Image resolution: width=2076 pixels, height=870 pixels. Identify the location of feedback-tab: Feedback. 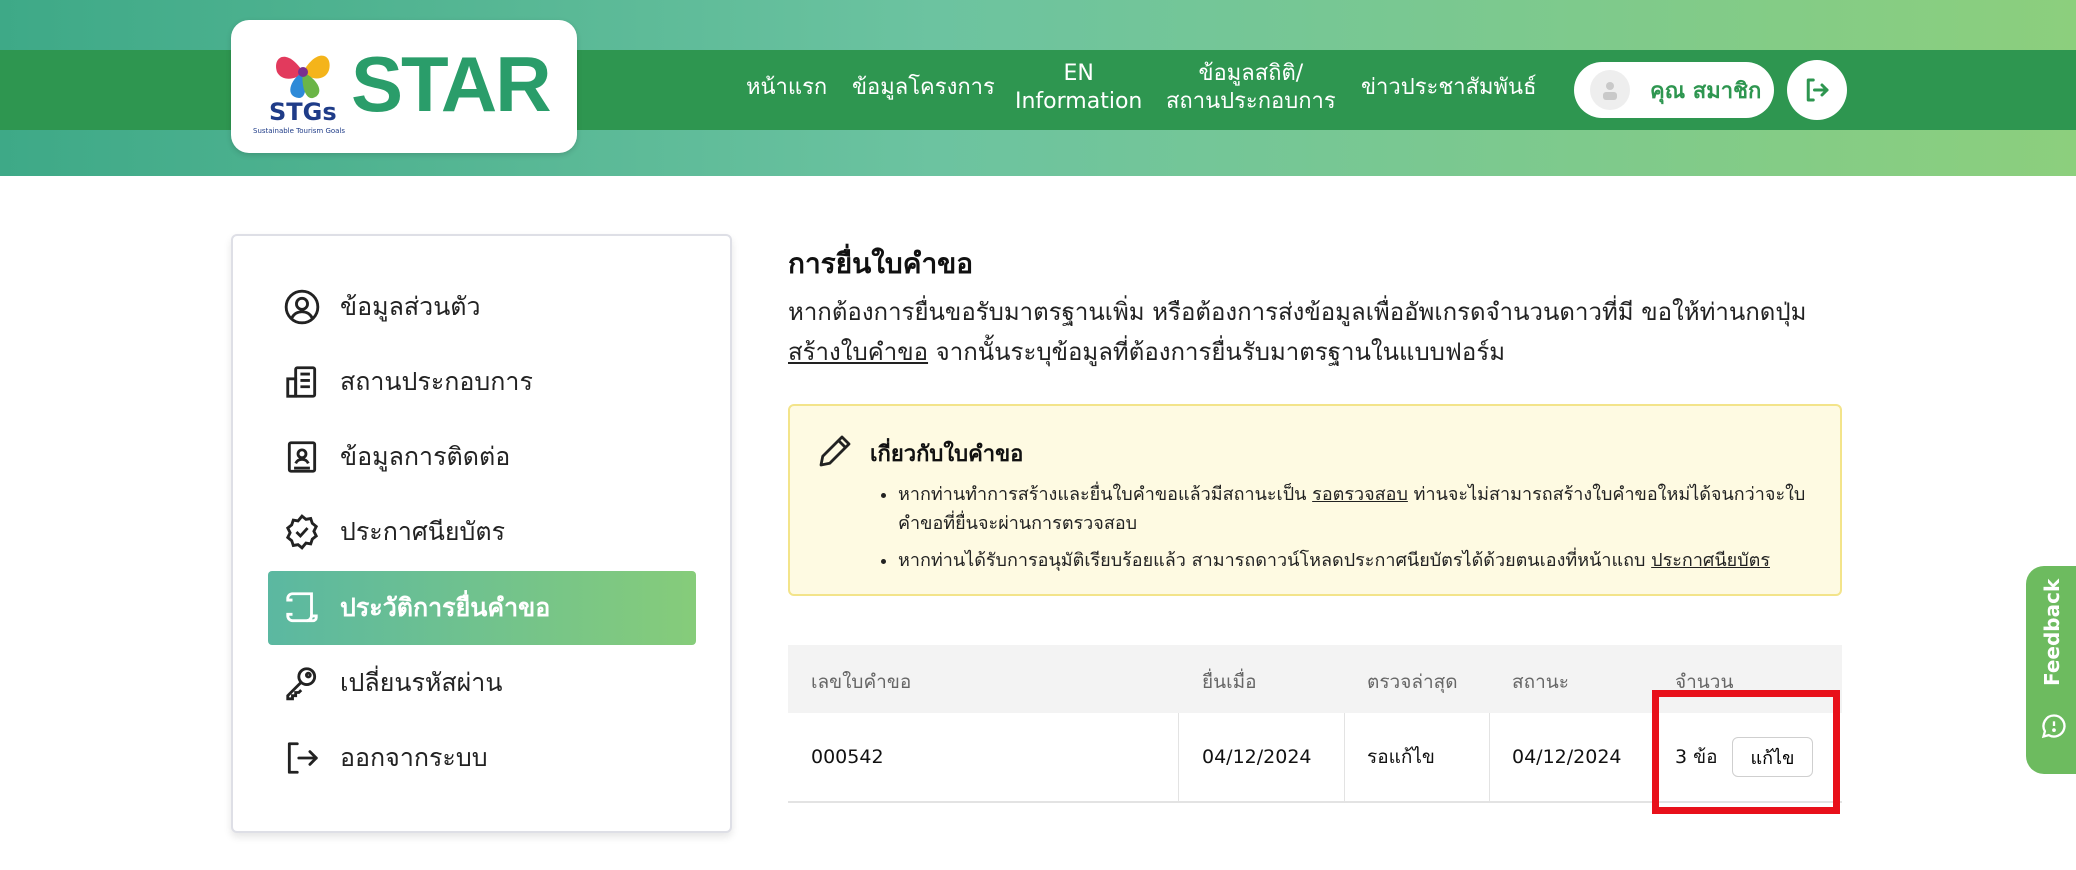
(2051, 670).